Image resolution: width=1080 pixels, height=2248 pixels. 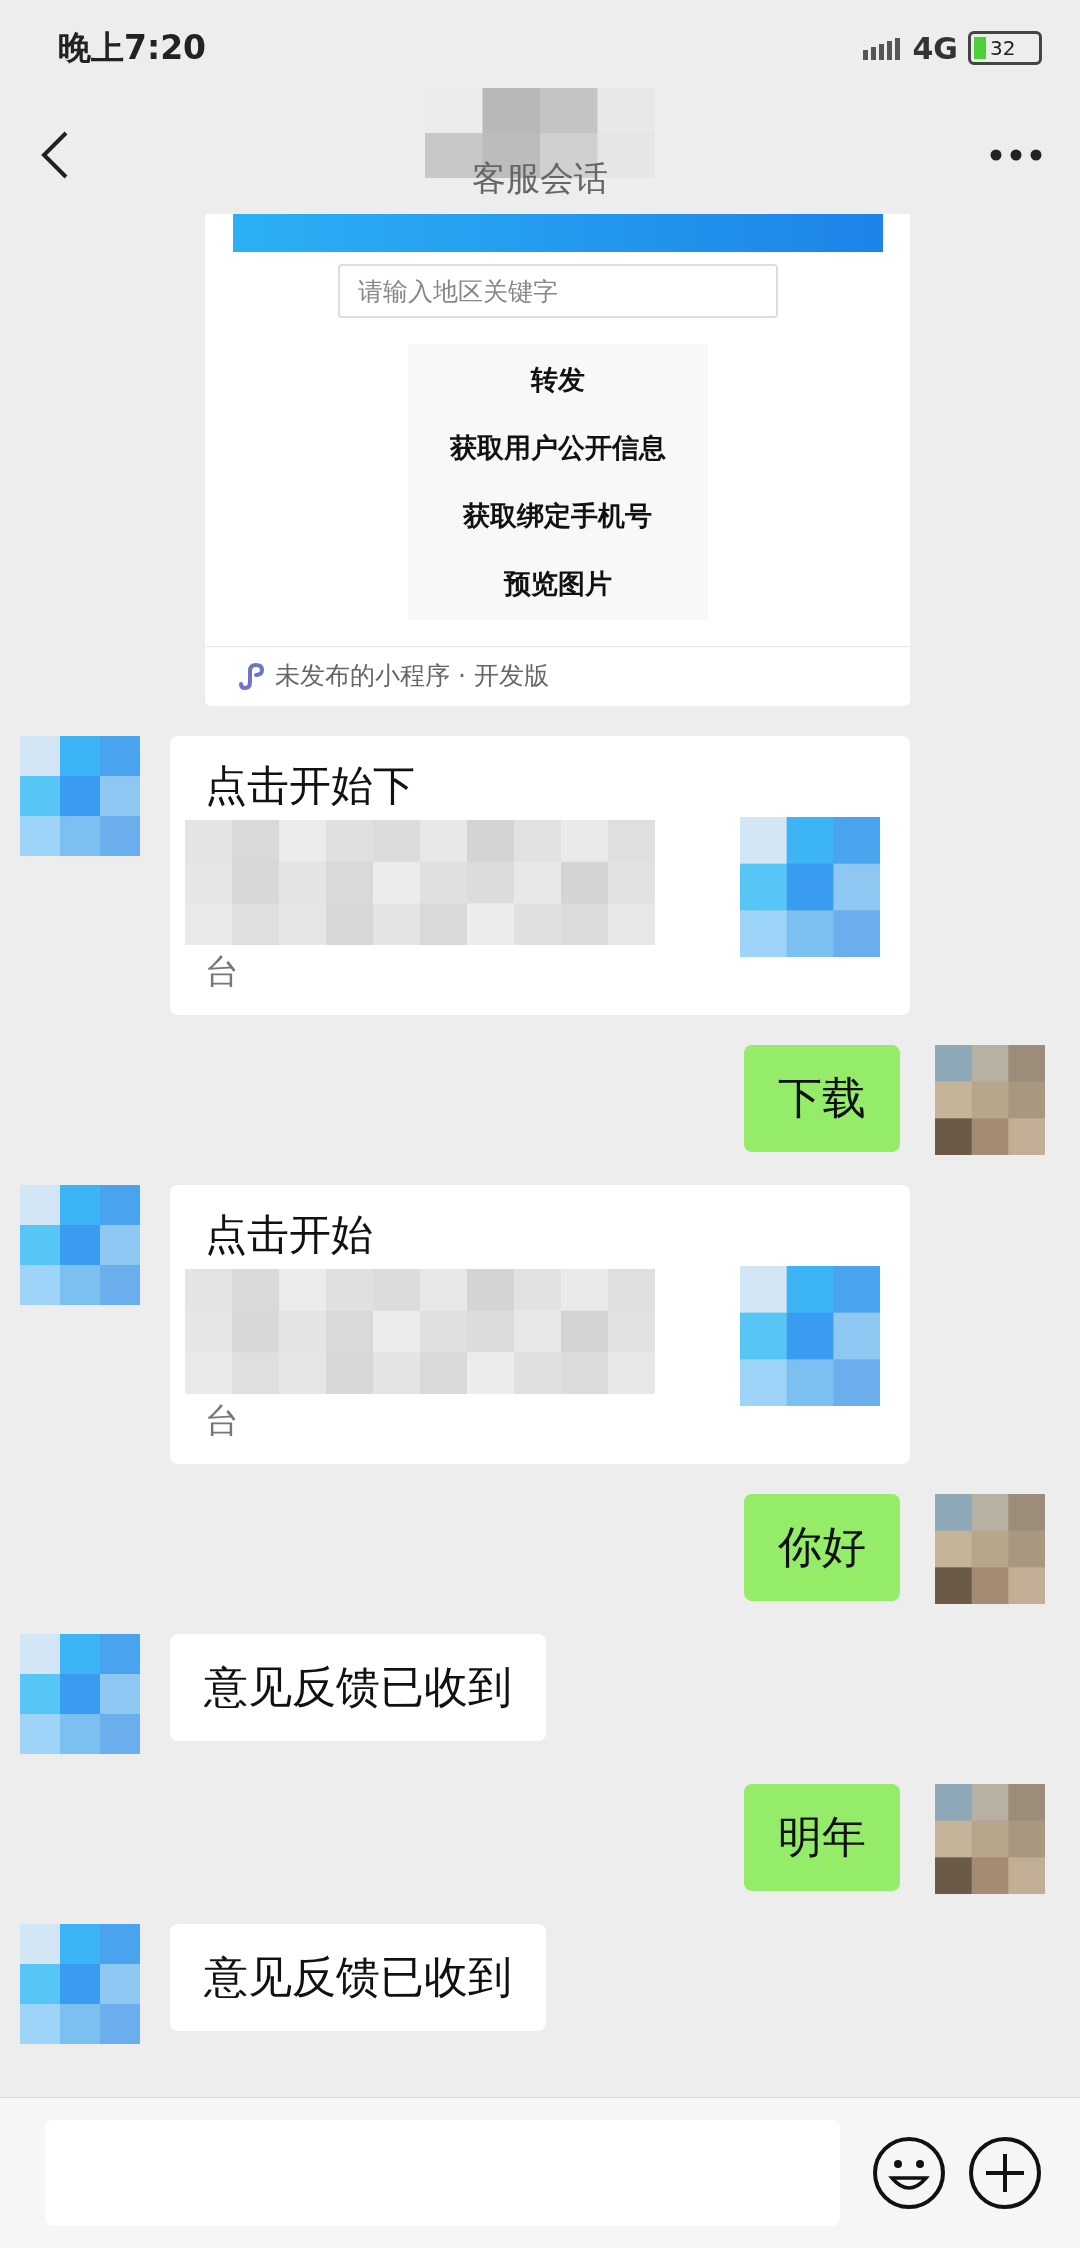 I want to click on signal-icon, so click(x=882, y=48).